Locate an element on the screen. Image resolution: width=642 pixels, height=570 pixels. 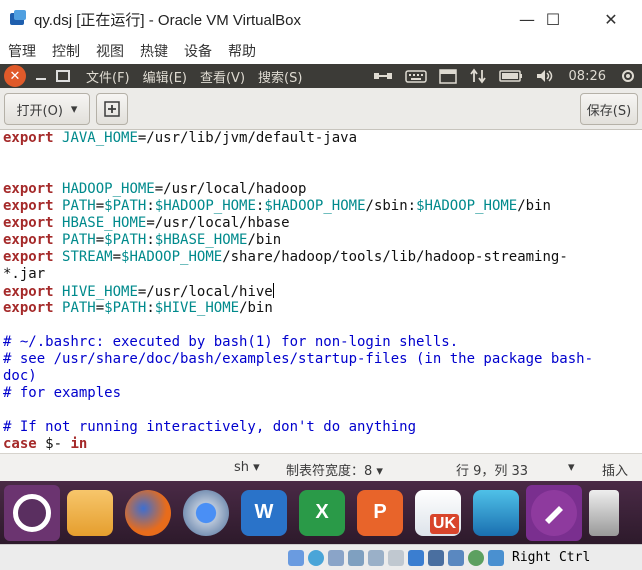
menu-help: 帮助 is located at coordinates (242, 51).